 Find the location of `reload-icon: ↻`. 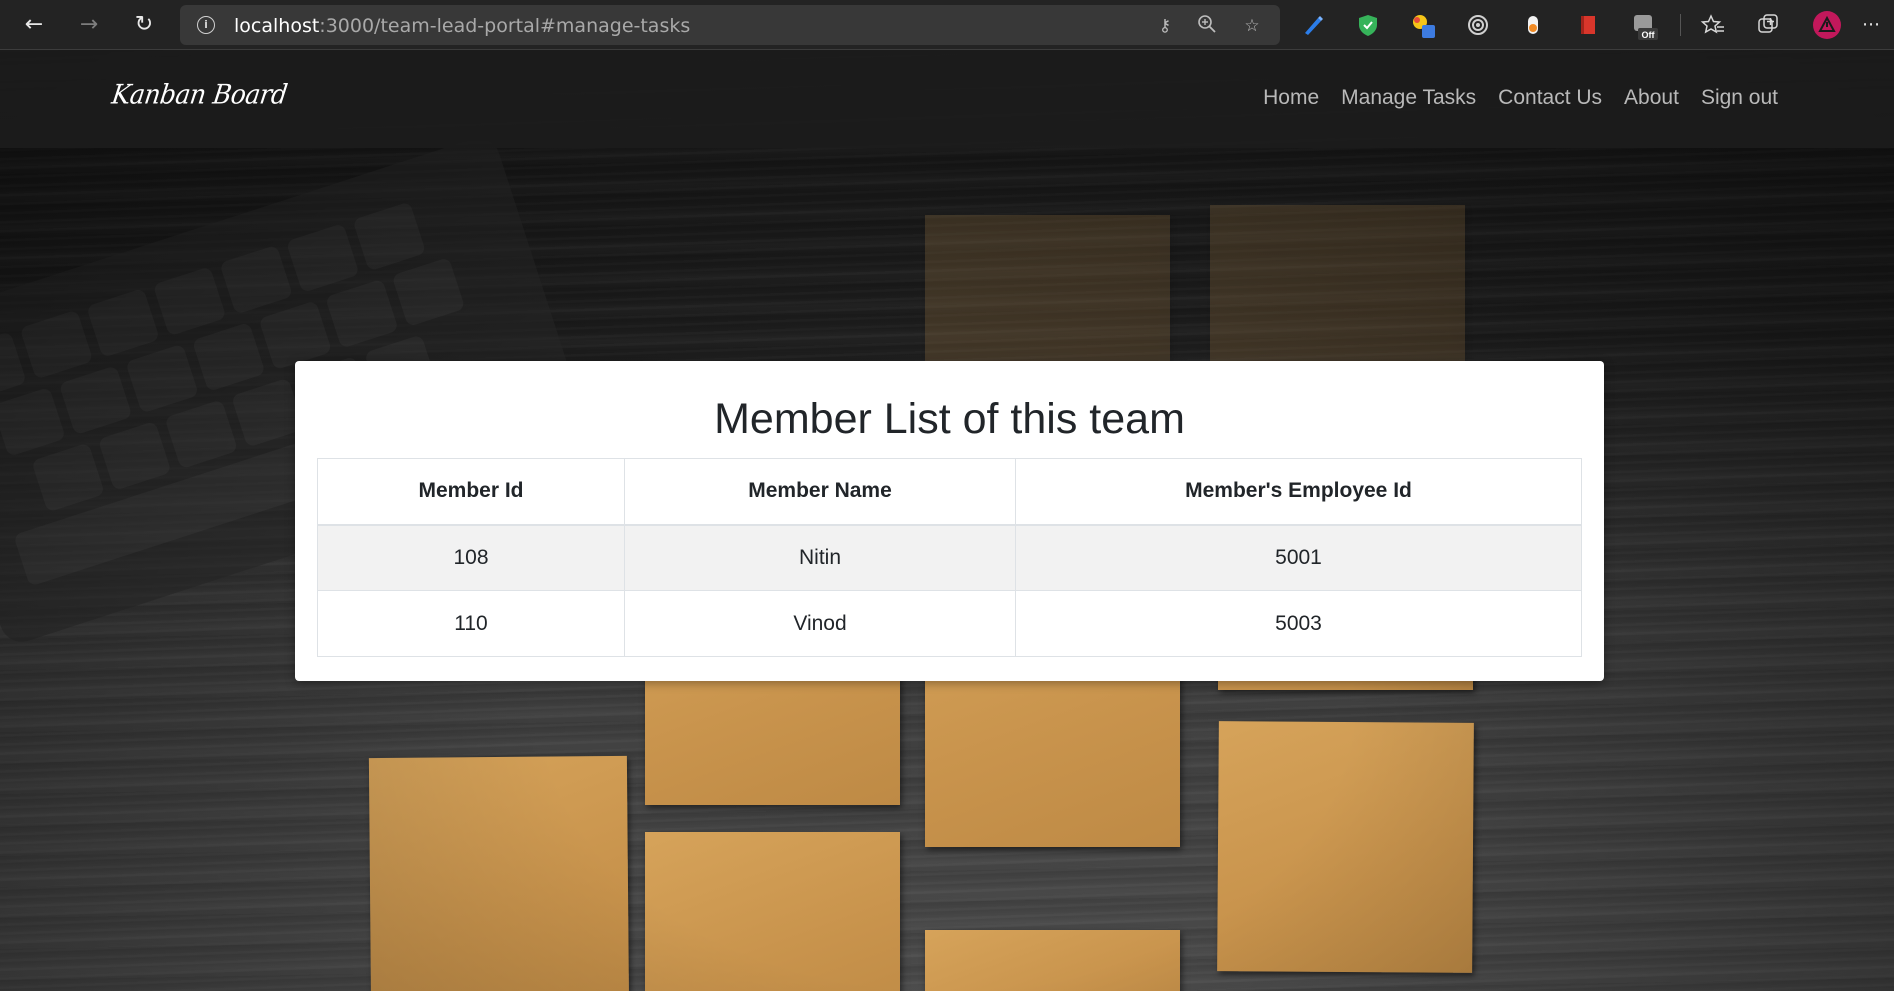

reload-icon: ↻ is located at coordinates (144, 25).